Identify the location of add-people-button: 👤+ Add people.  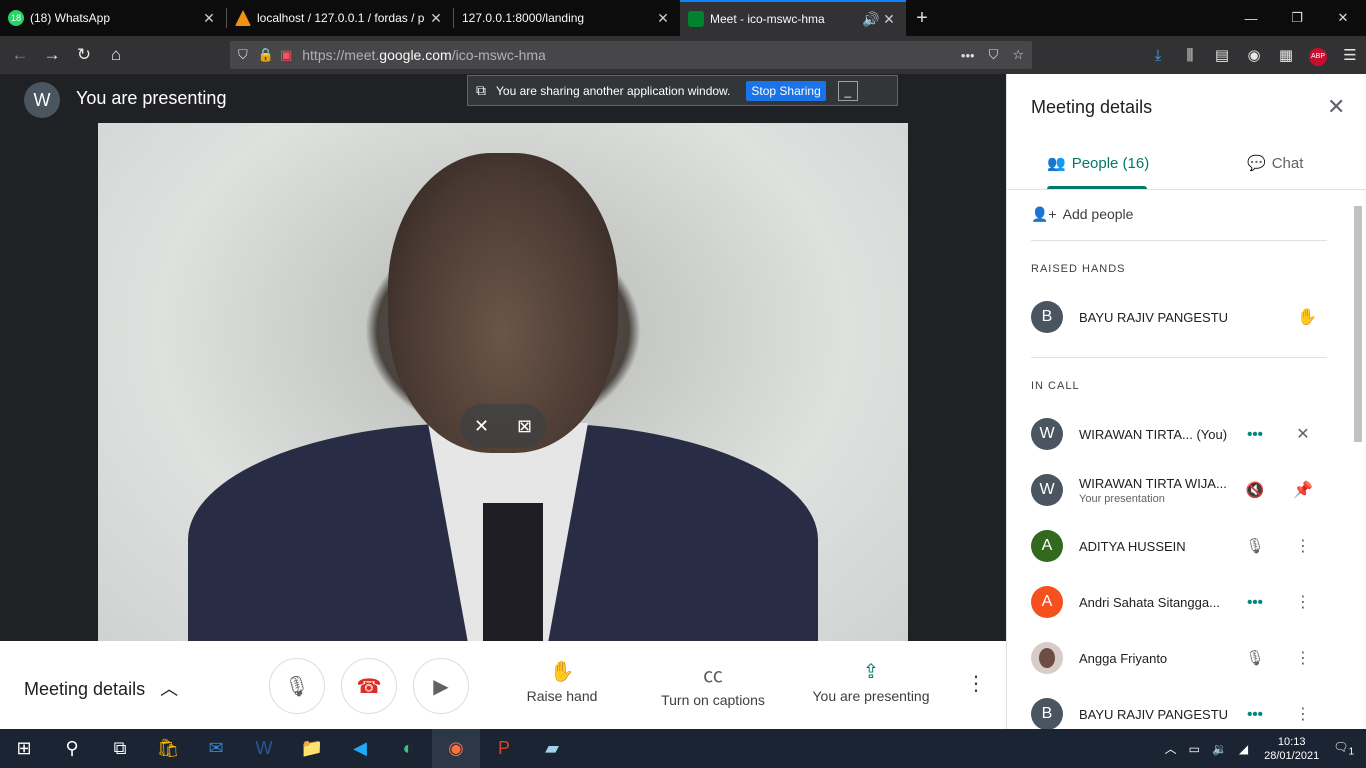
(1082, 214).